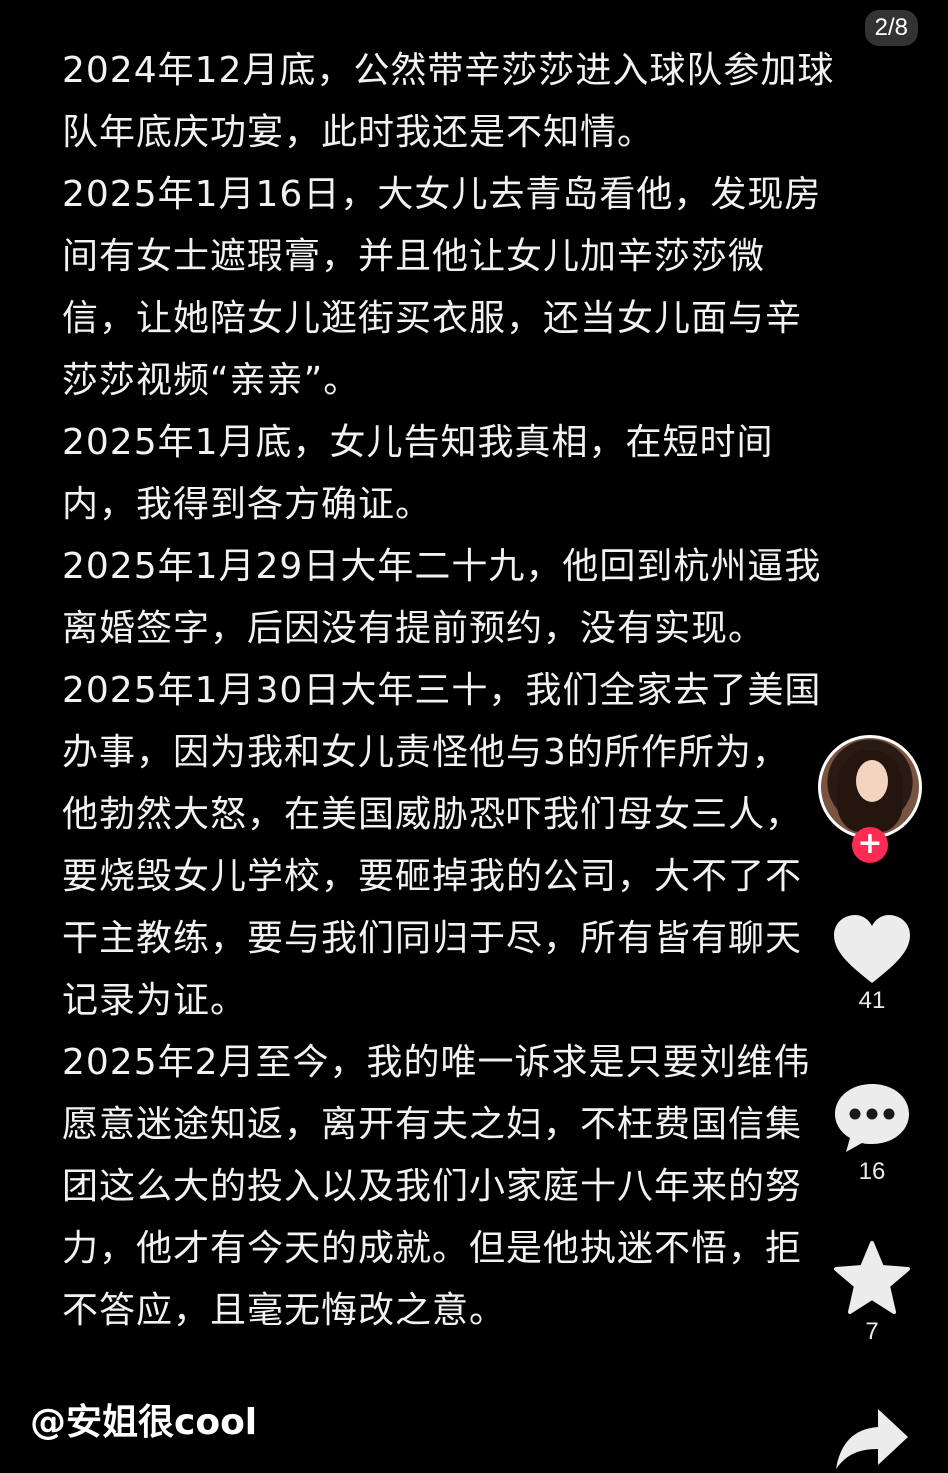  What do you see at coordinates (432, 1124) in the screenshot?
I see `text-line: 愿意迷途知返，离开有夫之妇，不枉费国信集` at bounding box center [432, 1124].